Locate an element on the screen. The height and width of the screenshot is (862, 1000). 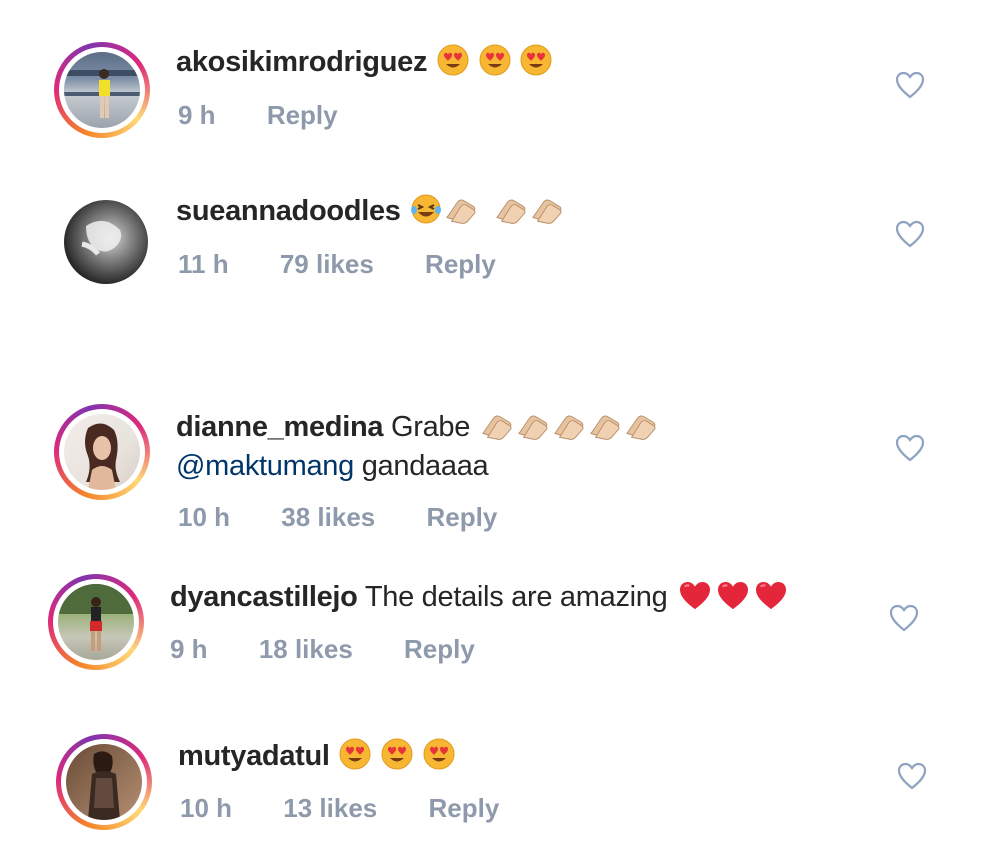
timestamp: 11 h is located at coordinates (203, 264).